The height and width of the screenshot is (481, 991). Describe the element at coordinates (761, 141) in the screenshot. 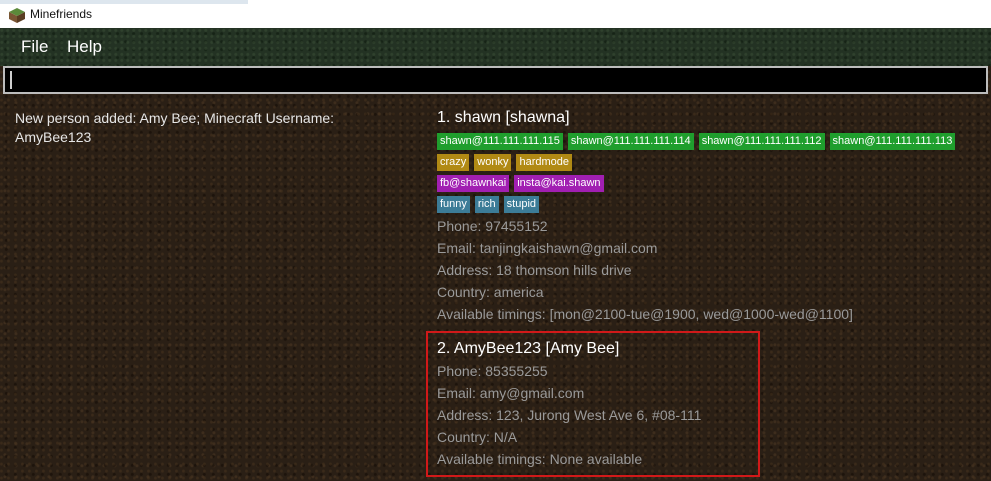

I see `tag: shawn@111.111.111.112` at that location.